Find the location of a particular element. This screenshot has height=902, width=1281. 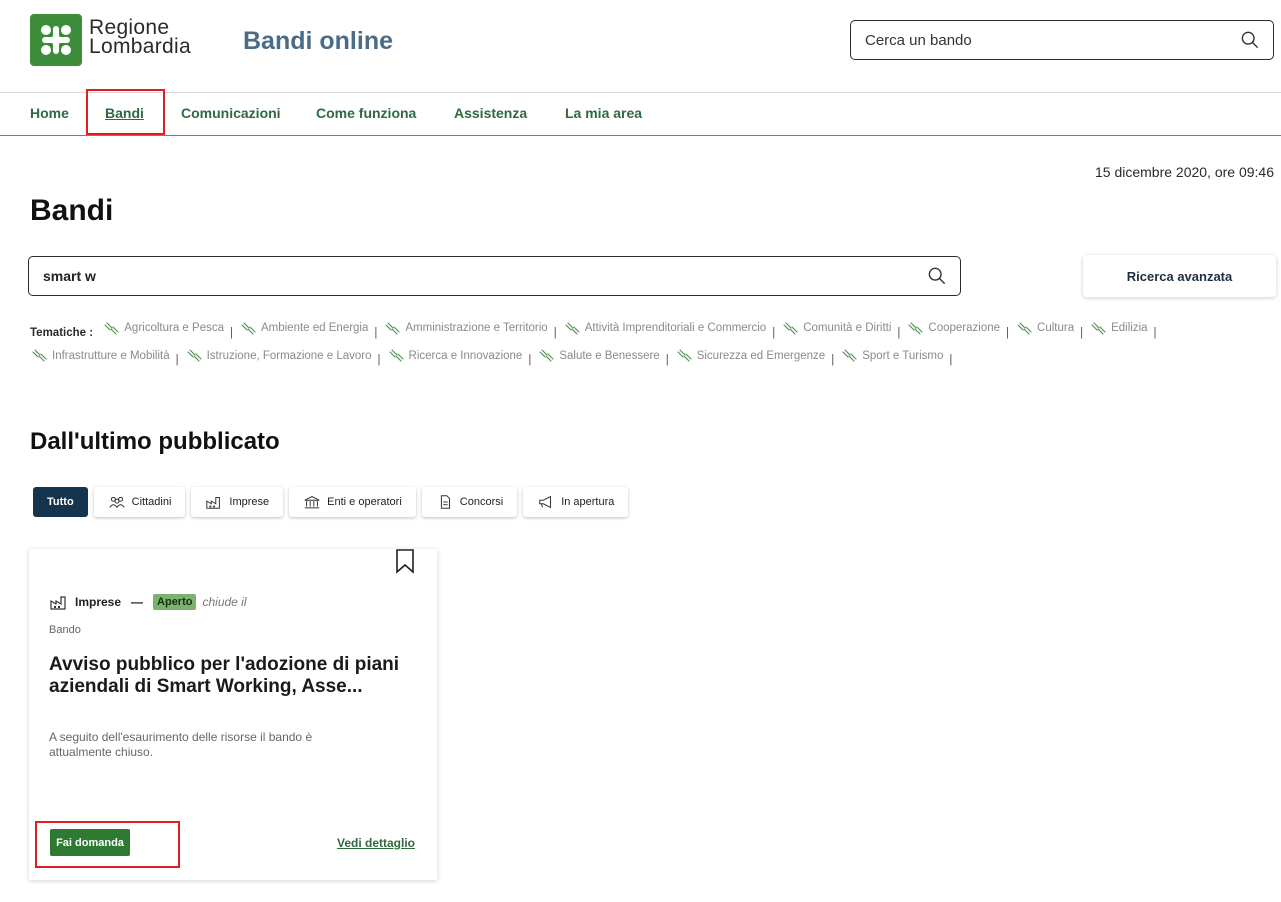

tematica-label: Comunità e Diritti is located at coordinates (847, 328).